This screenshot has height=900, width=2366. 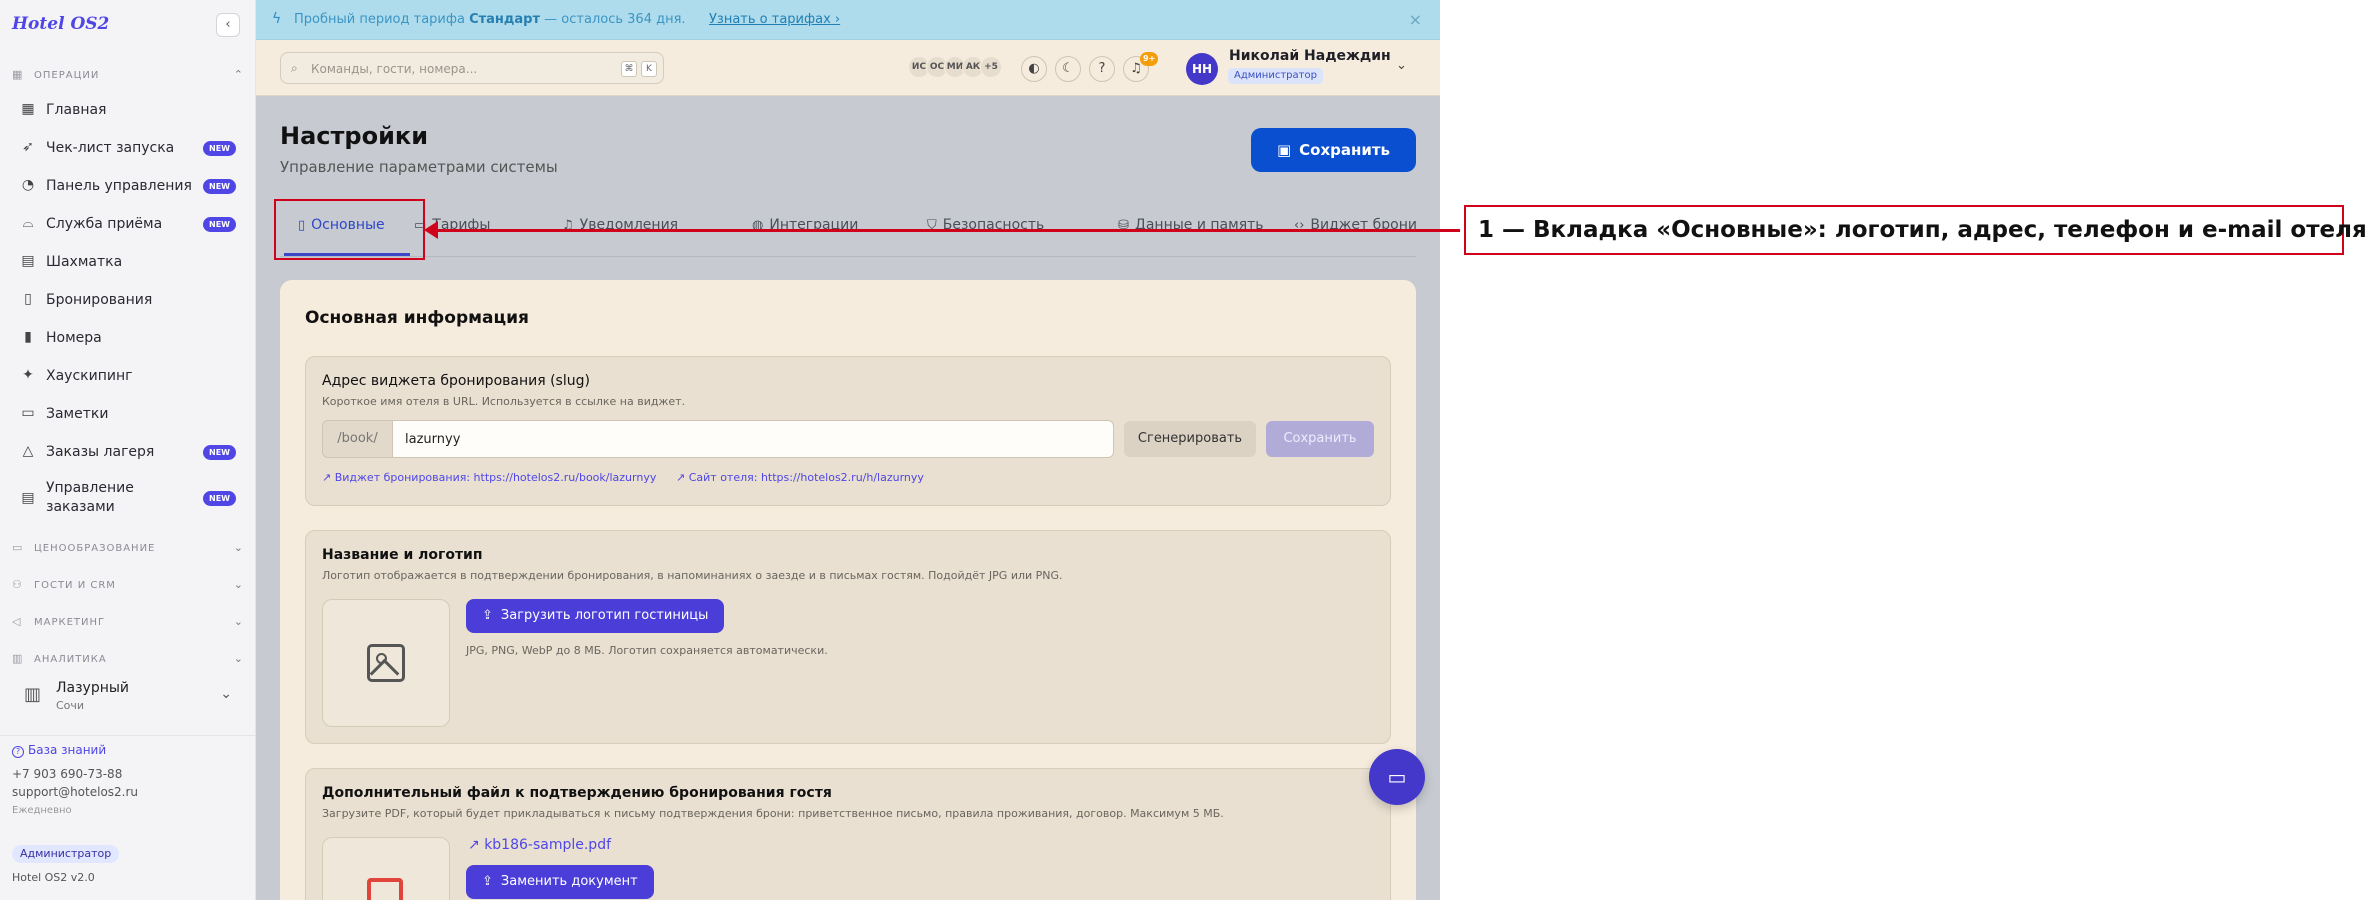 I want to click on sidebar-item-camp-orders: △ Заказы лагеря NEW, so click(x=128, y=452).